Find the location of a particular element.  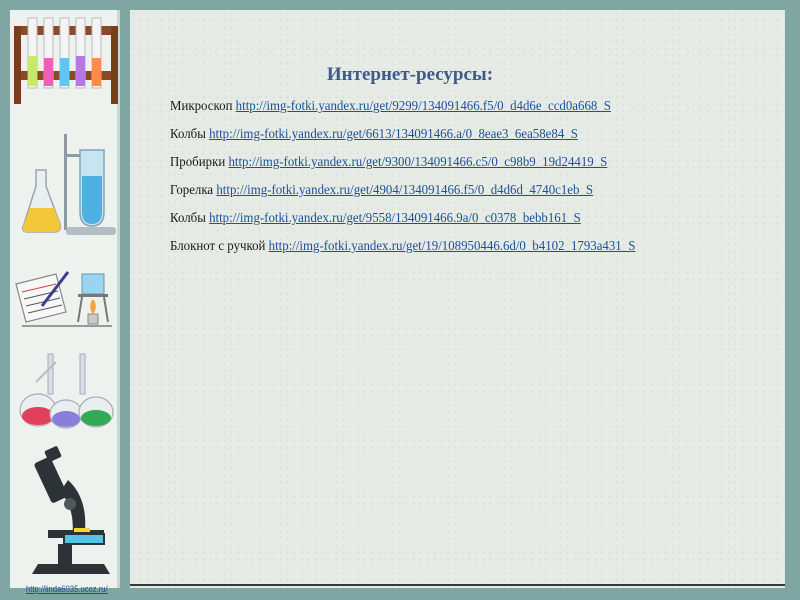

notebook-burner-icon is located at coordinates (63, 299).